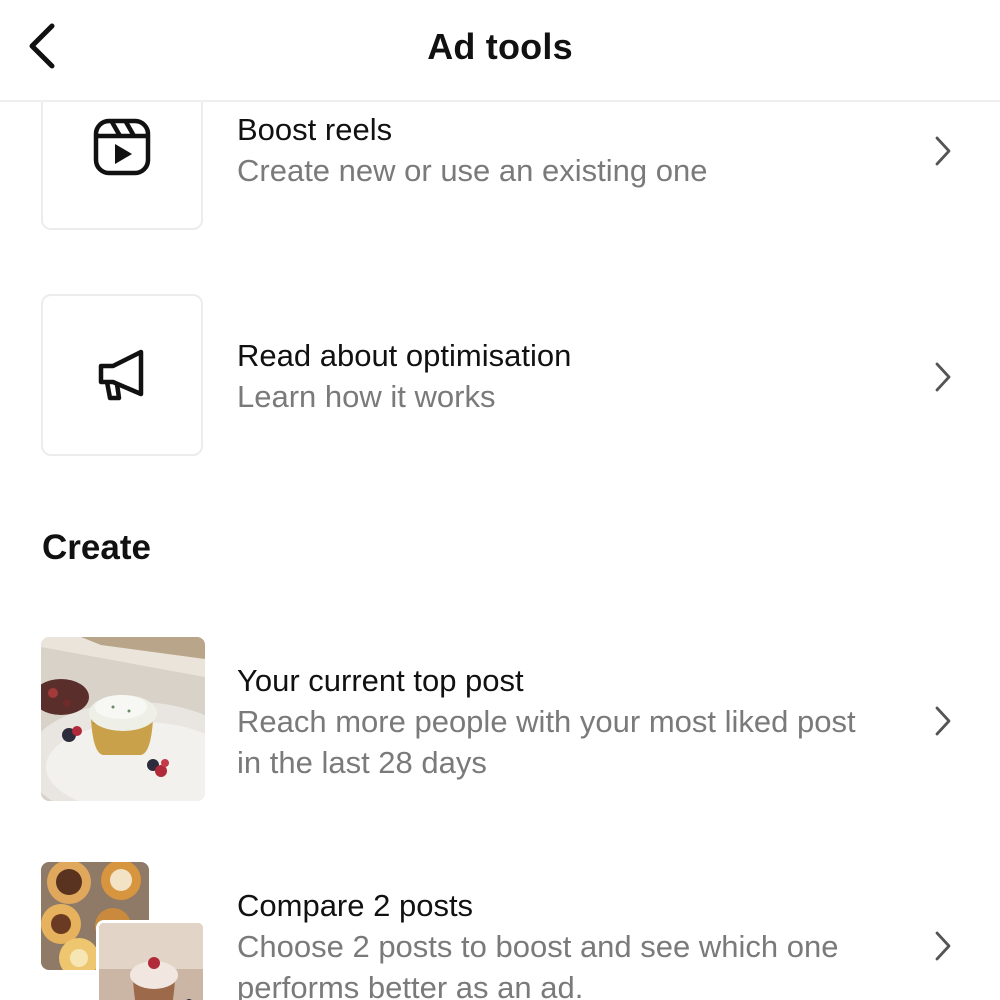 This screenshot has height=1000, width=1000. I want to click on reels-icon, so click(122, 147).